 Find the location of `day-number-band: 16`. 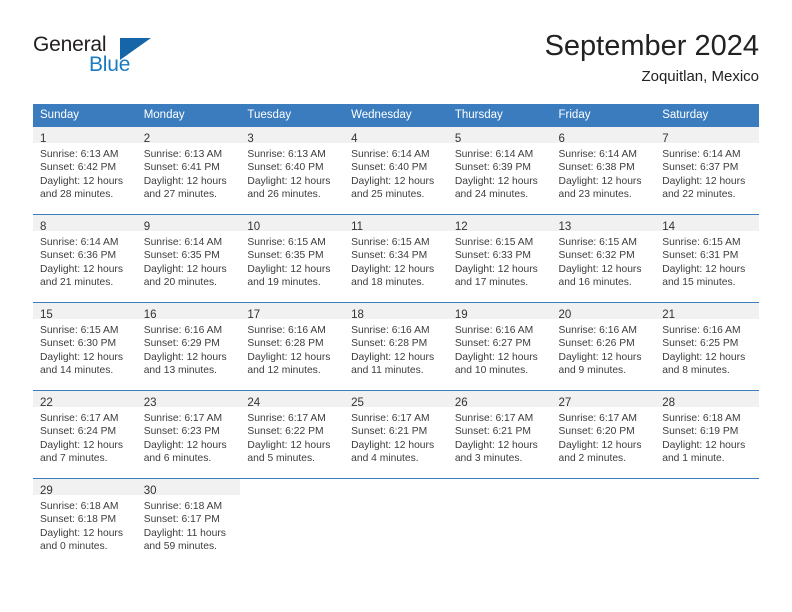

day-number-band: 16 is located at coordinates (188, 312).